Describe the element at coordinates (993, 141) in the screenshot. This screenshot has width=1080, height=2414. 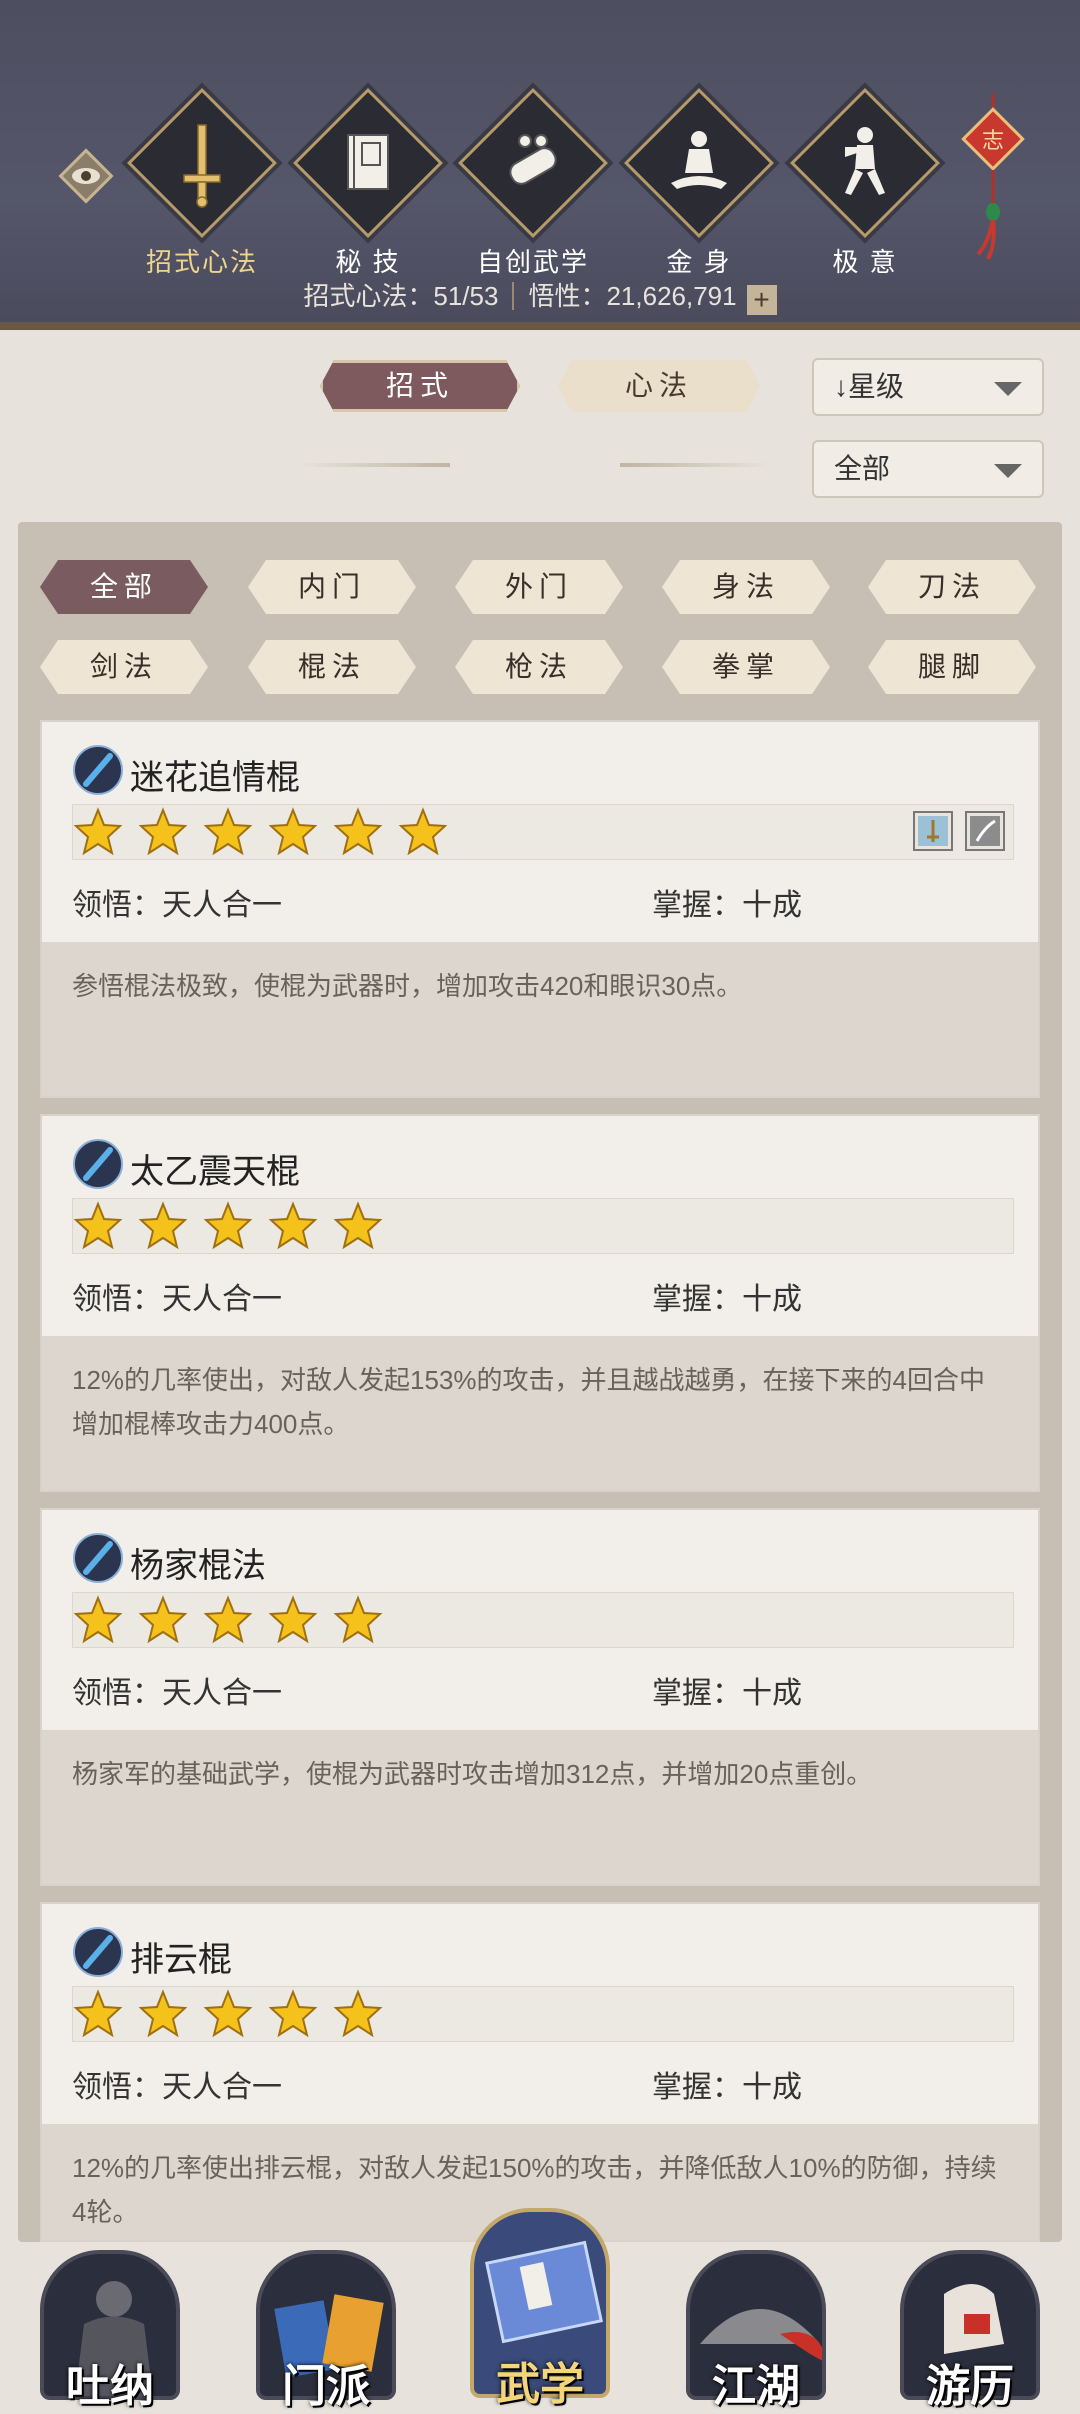
I see `knot-char: 志` at that location.